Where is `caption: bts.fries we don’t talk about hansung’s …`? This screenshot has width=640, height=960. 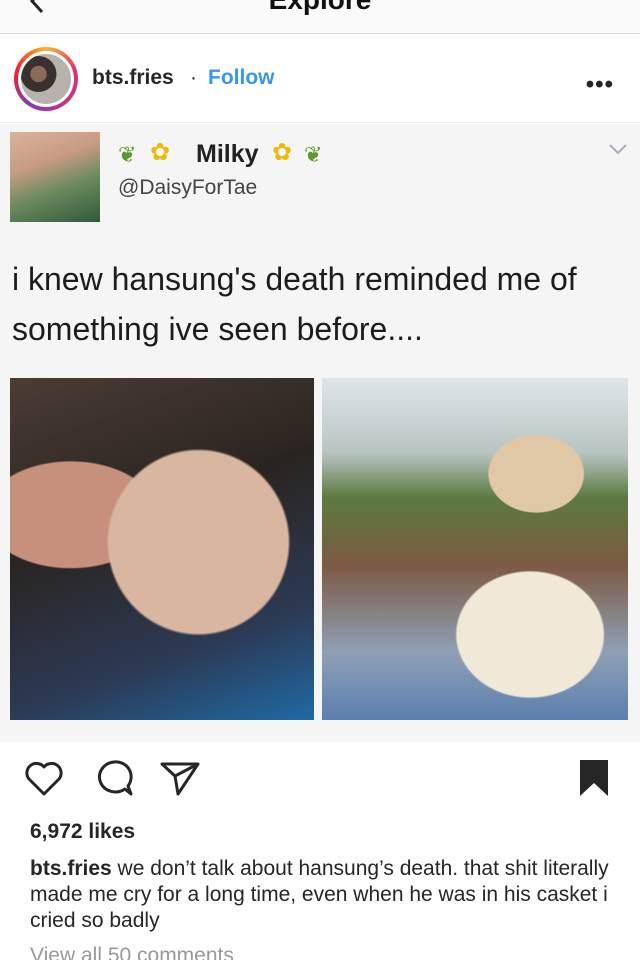 caption: bts.fries we don’t talk about hansung’s … is located at coordinates (325, 895).